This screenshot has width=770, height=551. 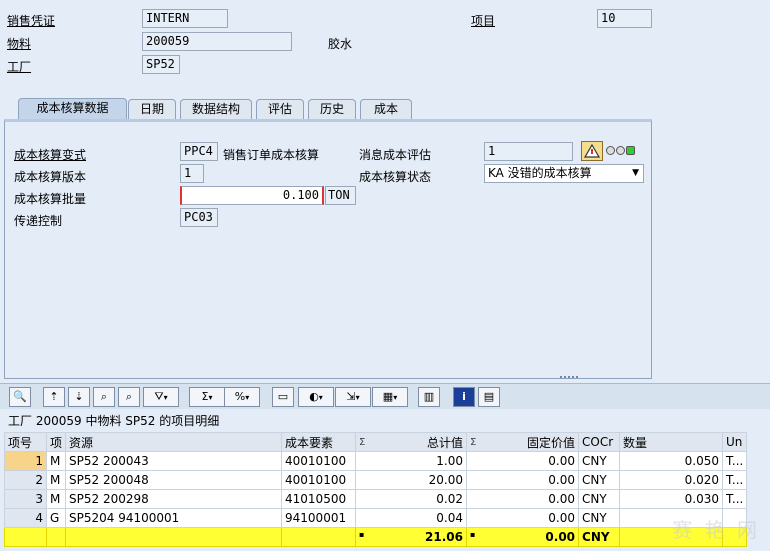 What do you see at coordinates (464, 397) in the screenshot?
I see `info-button: i` at bounding box center [464, 397].